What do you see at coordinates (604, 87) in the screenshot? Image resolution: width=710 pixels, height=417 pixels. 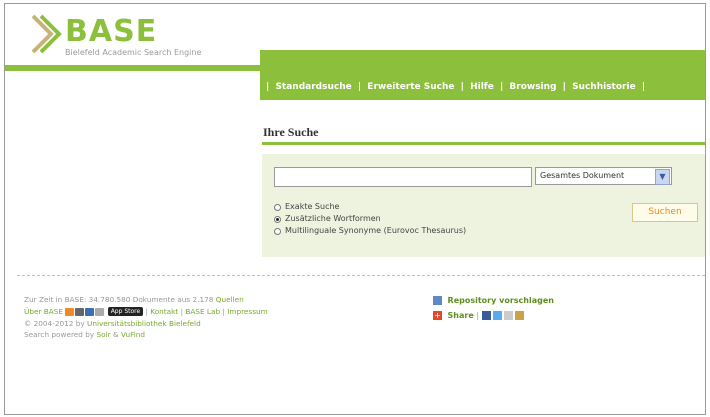 I see `nav-suchhistorie: Suchhistorie` at bounding box center [604, 87].